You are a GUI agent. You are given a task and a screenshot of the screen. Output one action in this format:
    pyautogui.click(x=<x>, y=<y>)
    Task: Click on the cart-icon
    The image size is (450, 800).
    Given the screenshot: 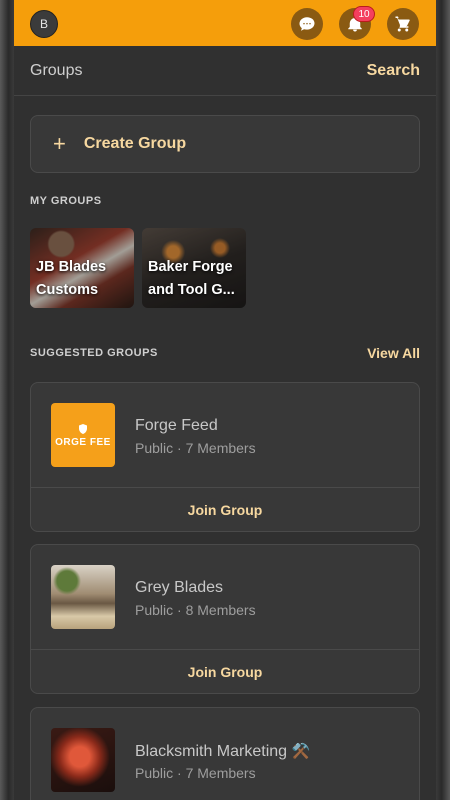 What is the action you would take?
    pyautogui.click(x=402, y=24)
    